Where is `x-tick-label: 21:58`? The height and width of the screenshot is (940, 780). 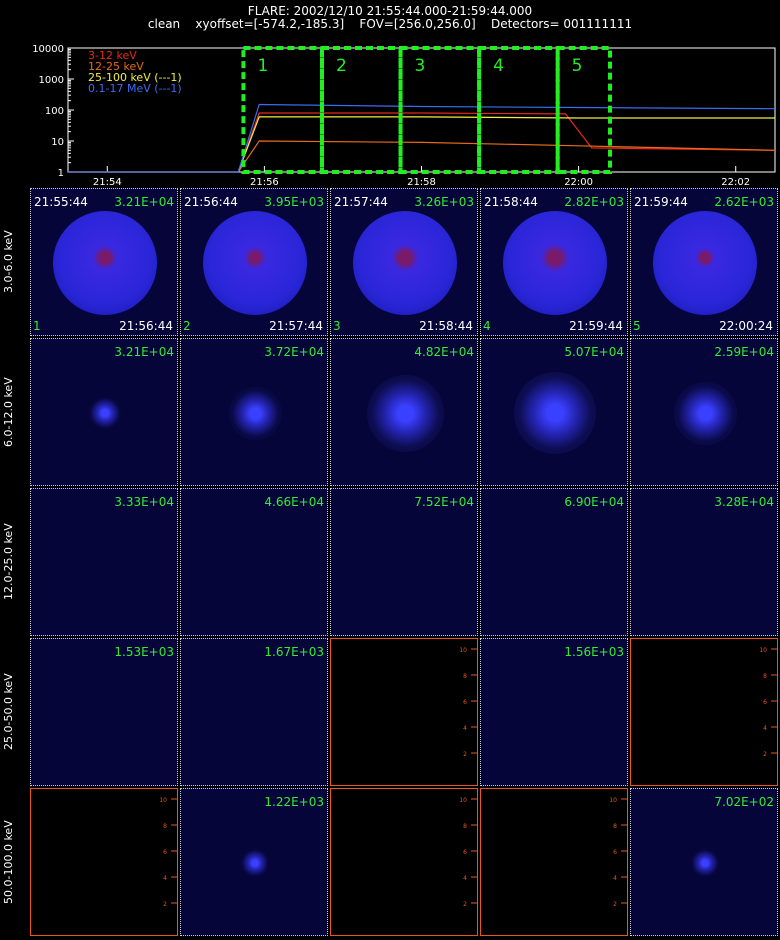
x-tick-label: 21:58 is located at coordinates (421, 181).